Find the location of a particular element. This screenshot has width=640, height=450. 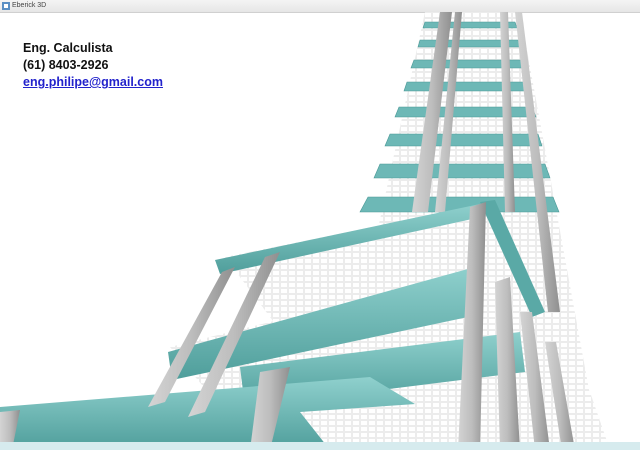

email-link: eng.philipe@gmail.com is located at coordinates (93, 82).